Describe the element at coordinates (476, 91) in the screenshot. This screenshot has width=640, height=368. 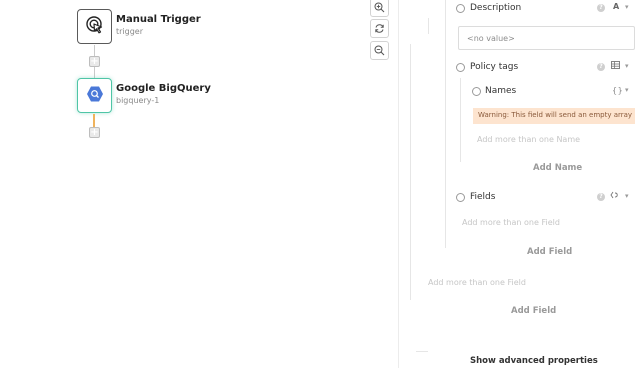
I see `names-toggle` at that location.